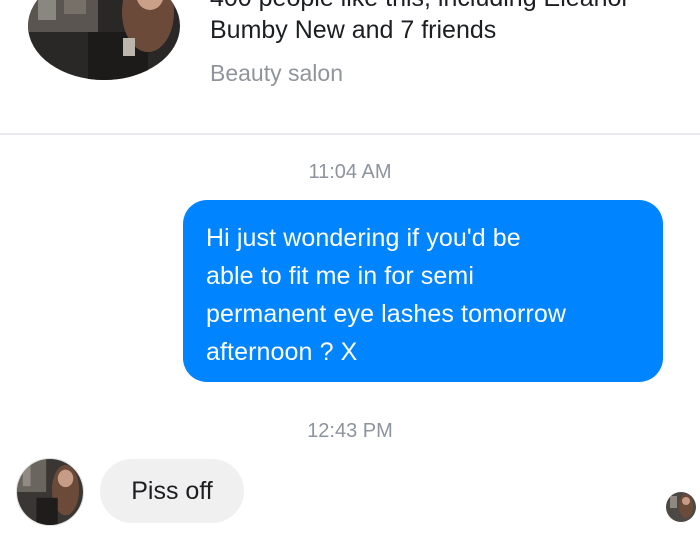 The image size is (700, 556). What do you see at coordinates (340, 276) in the screenshot?
I see `message-line: able to fit me in for semi` at bounding box center [340, 276].